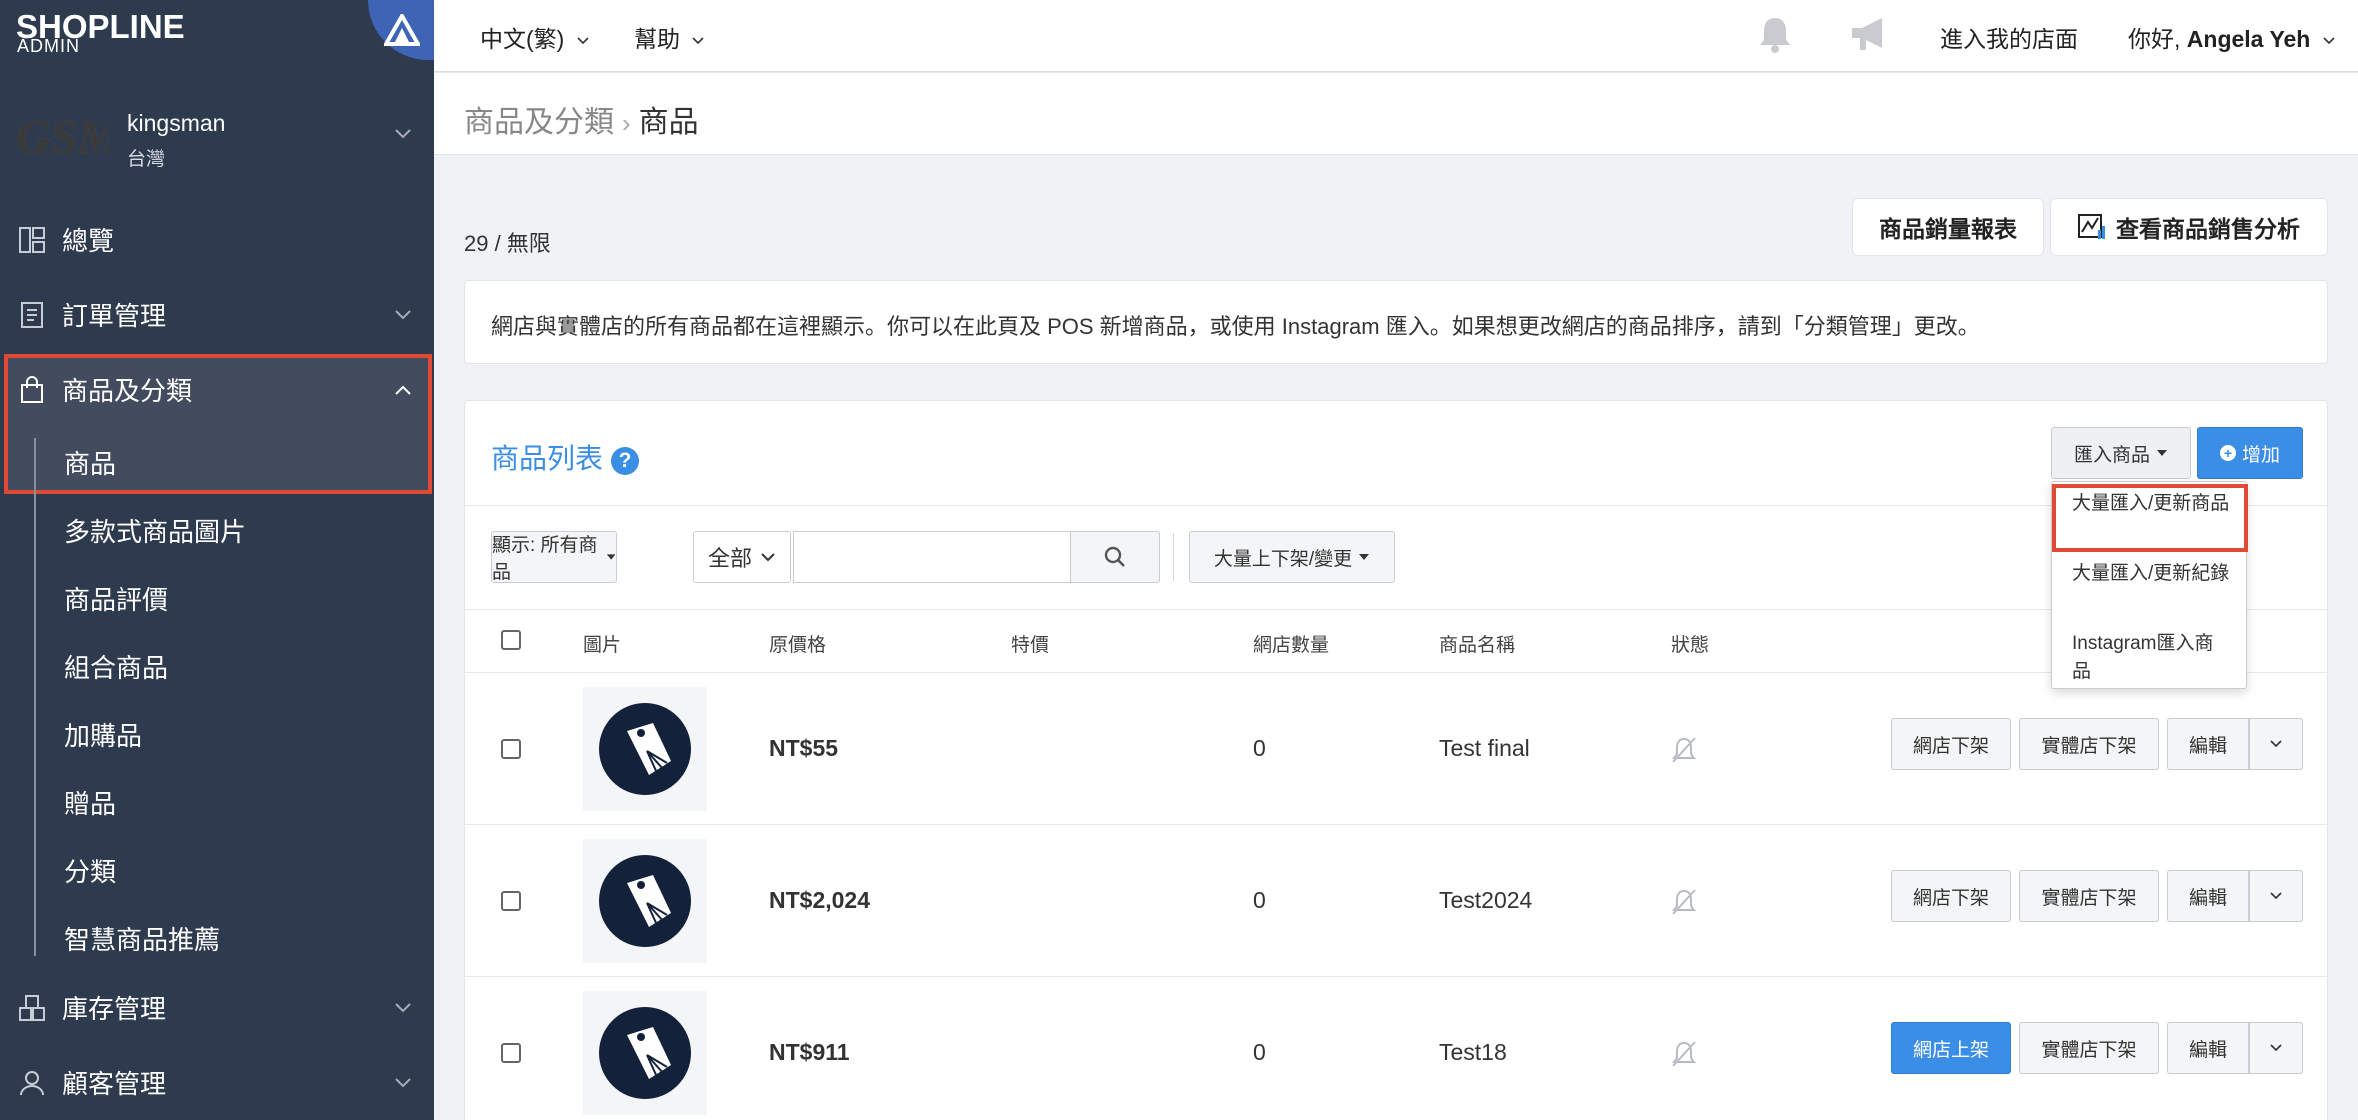 This screenshot has height=1120, width=2358. I want to click on add-product-button: + 增加, so click(2250, 453).